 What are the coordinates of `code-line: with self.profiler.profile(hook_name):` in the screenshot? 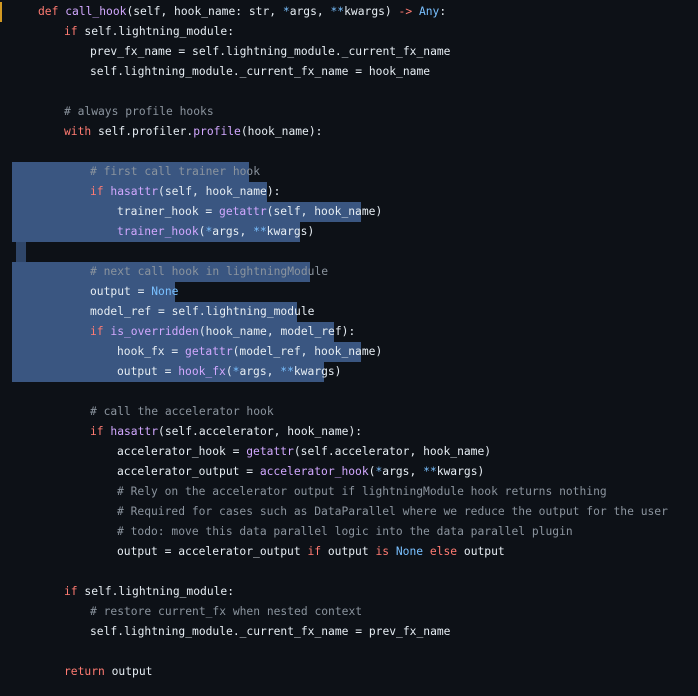 It's located at (193, 132).